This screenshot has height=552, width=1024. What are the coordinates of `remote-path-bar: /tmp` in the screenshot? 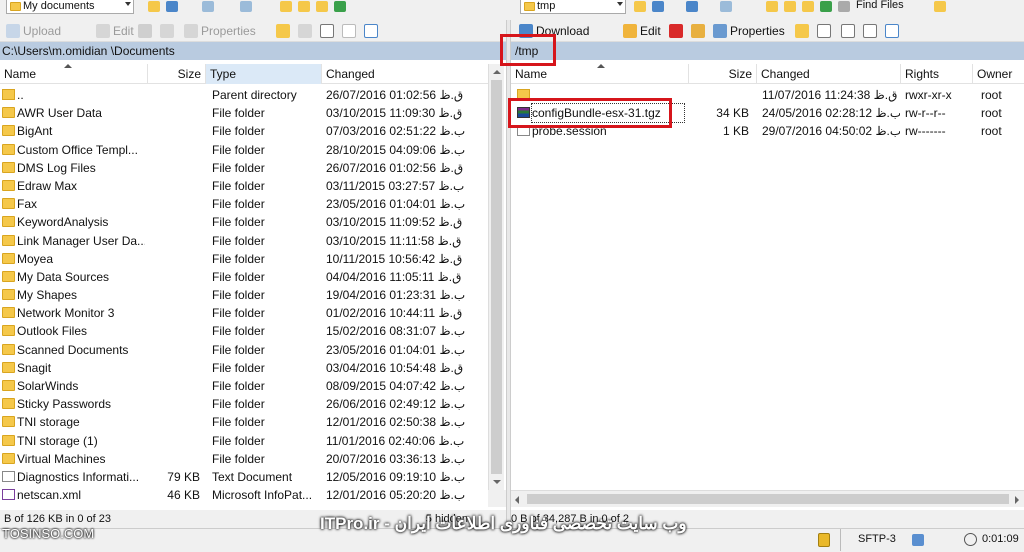 It's located at (767, 51).